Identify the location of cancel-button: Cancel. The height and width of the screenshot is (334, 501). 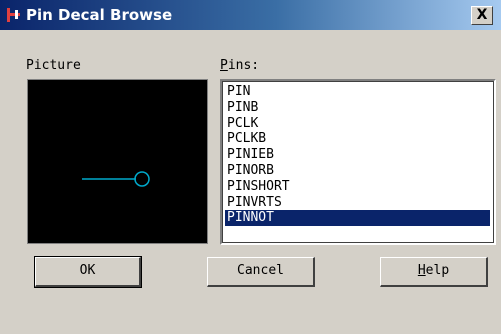
(261, 272).